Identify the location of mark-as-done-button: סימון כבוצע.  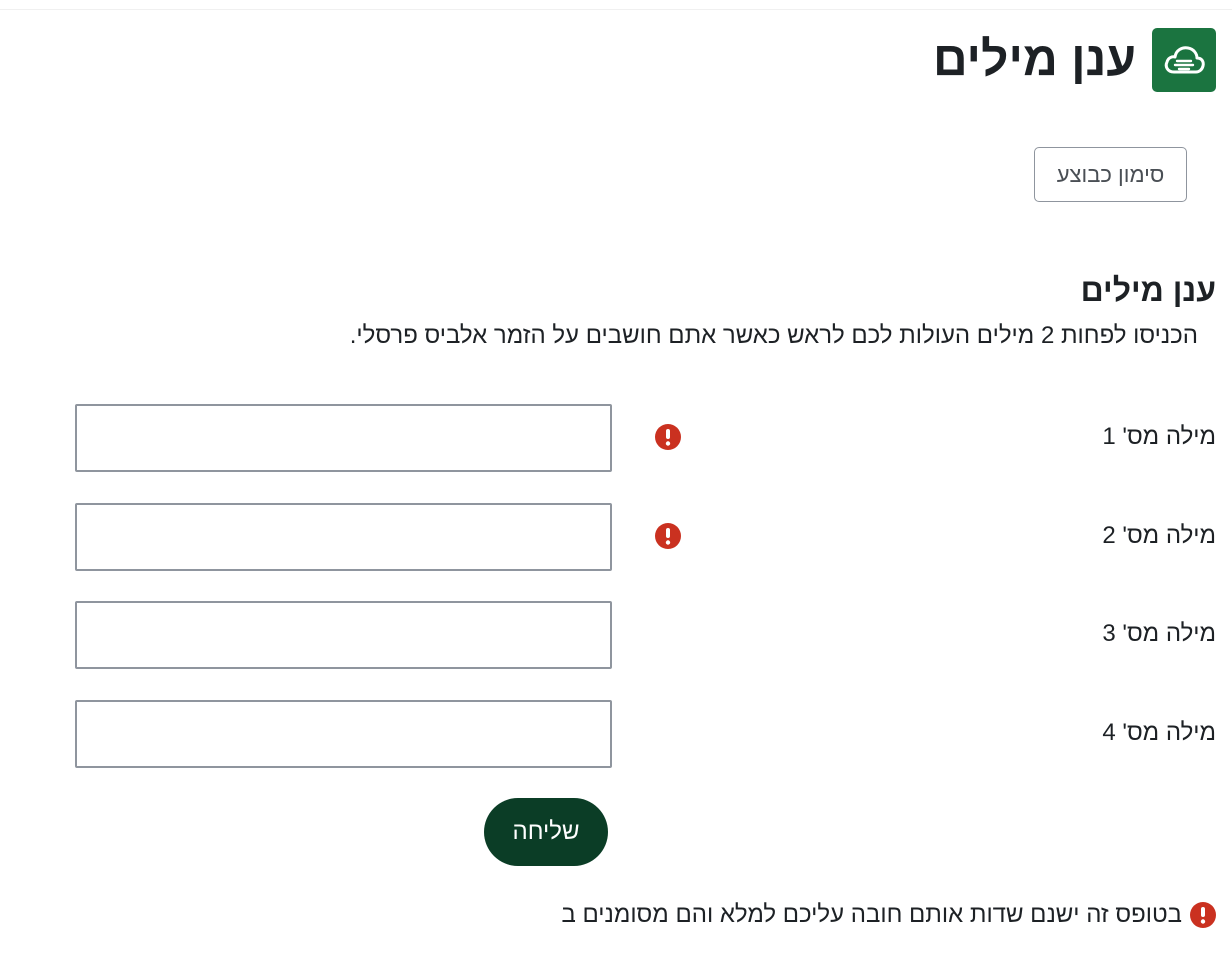
(1110, 174).